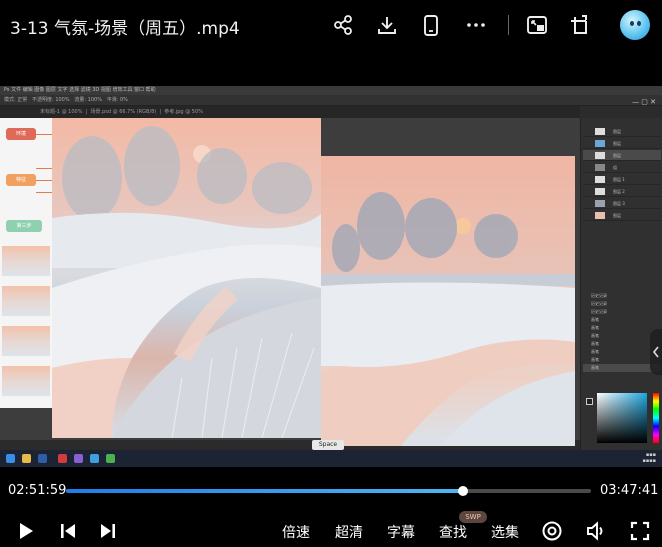 This screenshot has height=547, width=662. What do you see at coordinates (552, 531) in the screenshot?
I see `danmaku-icon` at bounding box center [552, 531].